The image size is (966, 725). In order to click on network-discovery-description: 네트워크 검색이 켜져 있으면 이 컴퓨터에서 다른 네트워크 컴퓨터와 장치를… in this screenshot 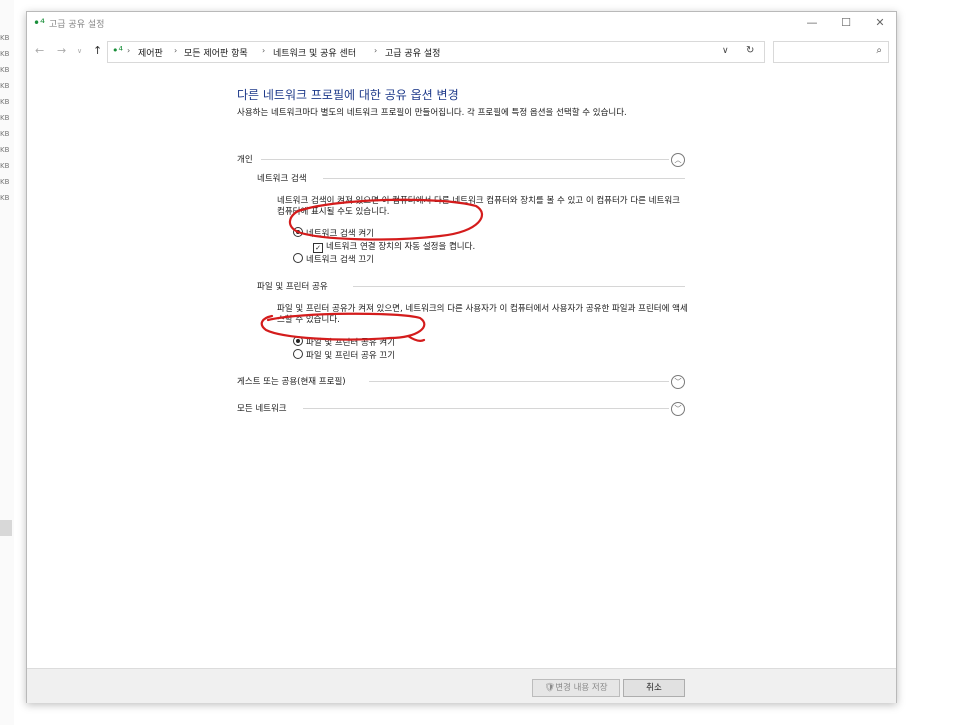, I will do `click(478, 206)`.